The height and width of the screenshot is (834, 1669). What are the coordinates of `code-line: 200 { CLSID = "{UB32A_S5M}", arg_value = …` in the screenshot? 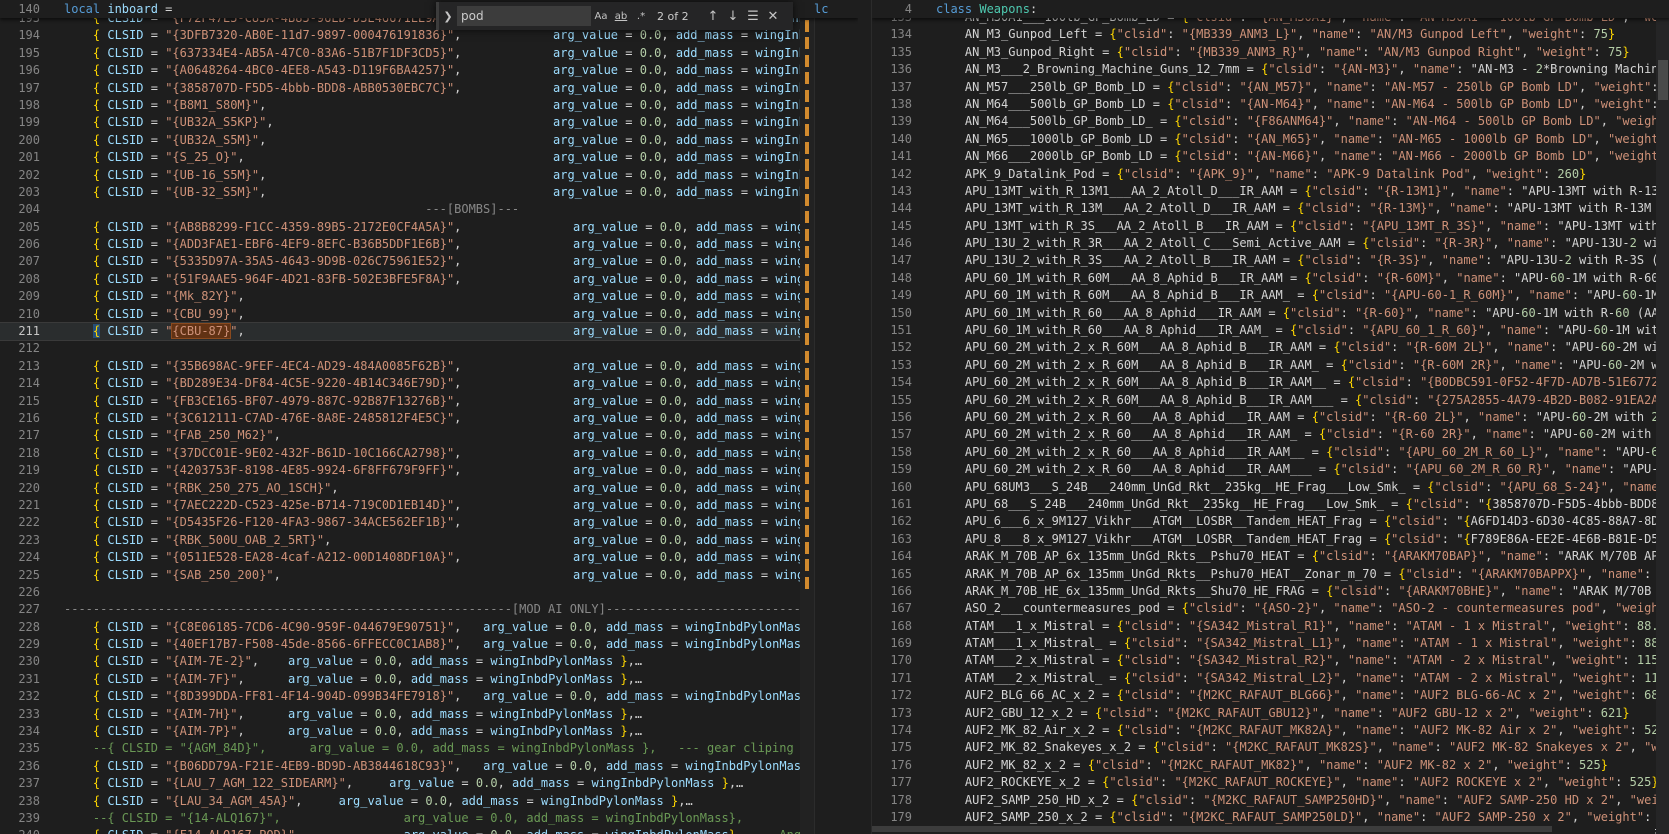 It's located at (429, 140).